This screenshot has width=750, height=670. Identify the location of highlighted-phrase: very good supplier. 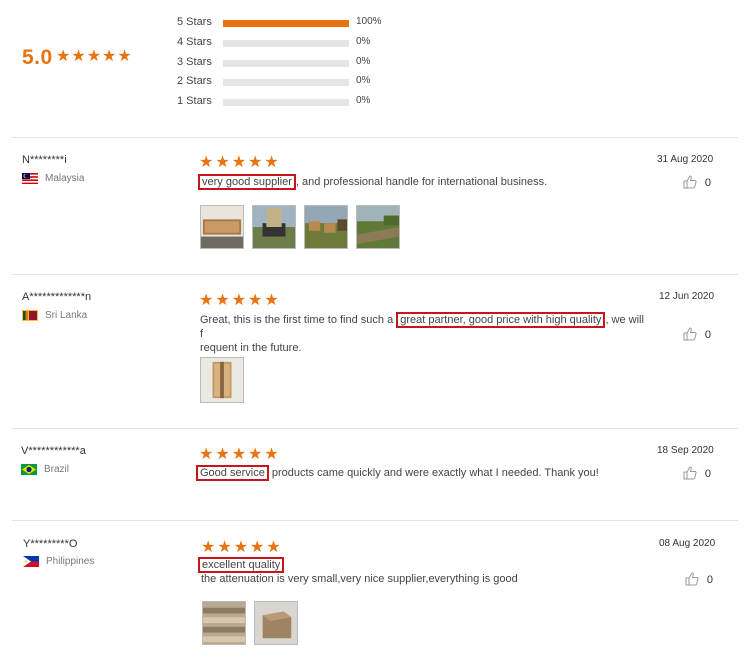
(247, 182).